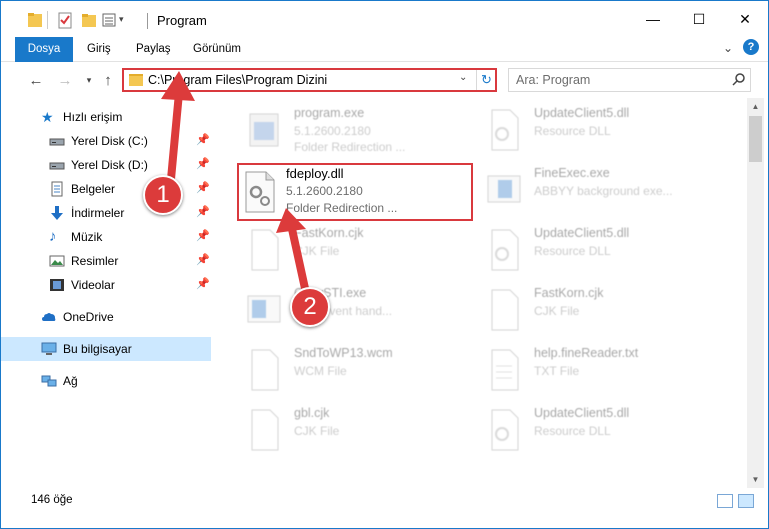  Describe the element at coordinates (57, 261) in the screenshot. I see `pictures-icon` at that location.